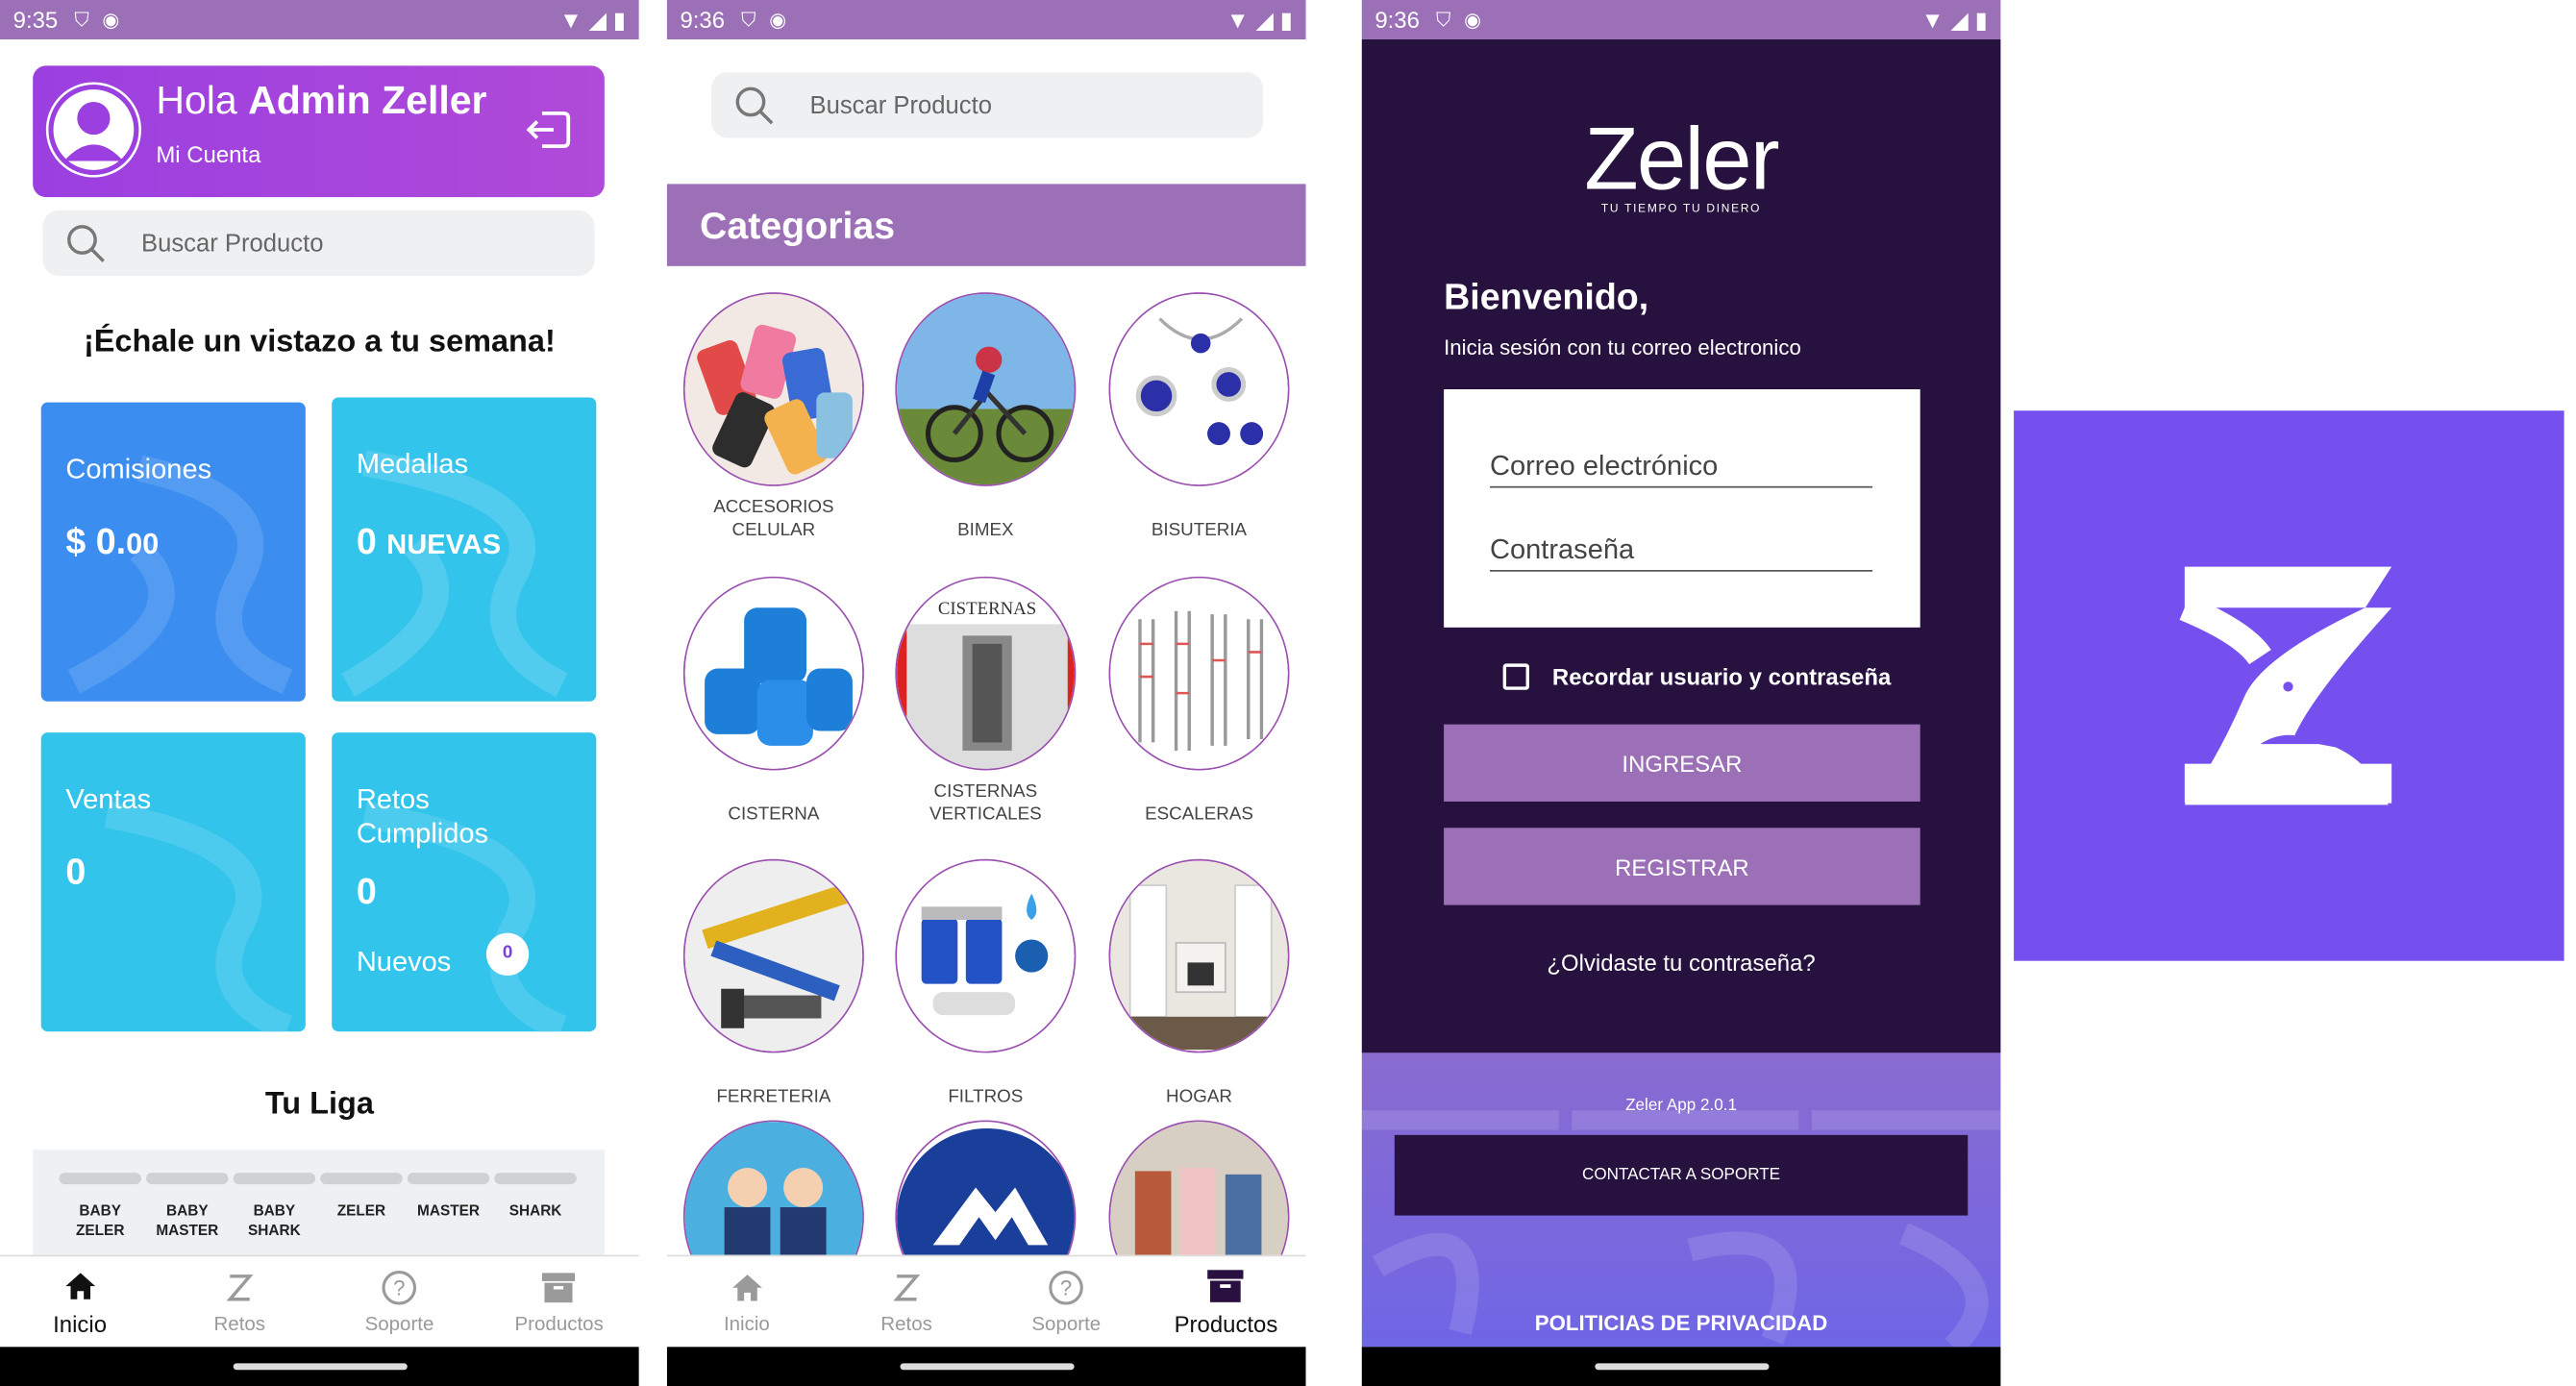  What do you see at coordinates (546, 135) in the screenshot?
I see `logout-icon` at bounding box center [546, 135].